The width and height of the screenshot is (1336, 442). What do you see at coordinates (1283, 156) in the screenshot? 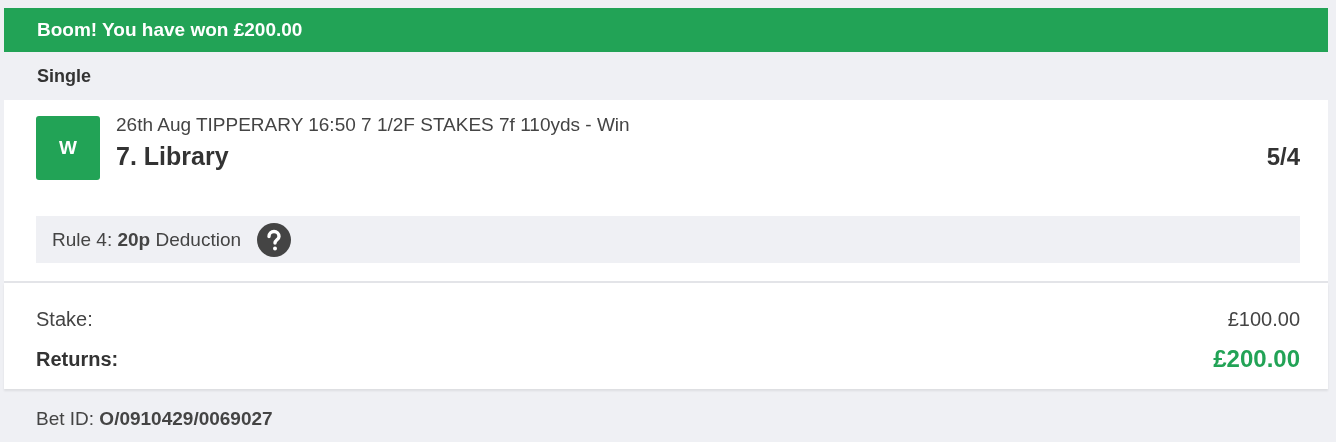
I see `odds: 5/4` at bounding box center [1283, 156].